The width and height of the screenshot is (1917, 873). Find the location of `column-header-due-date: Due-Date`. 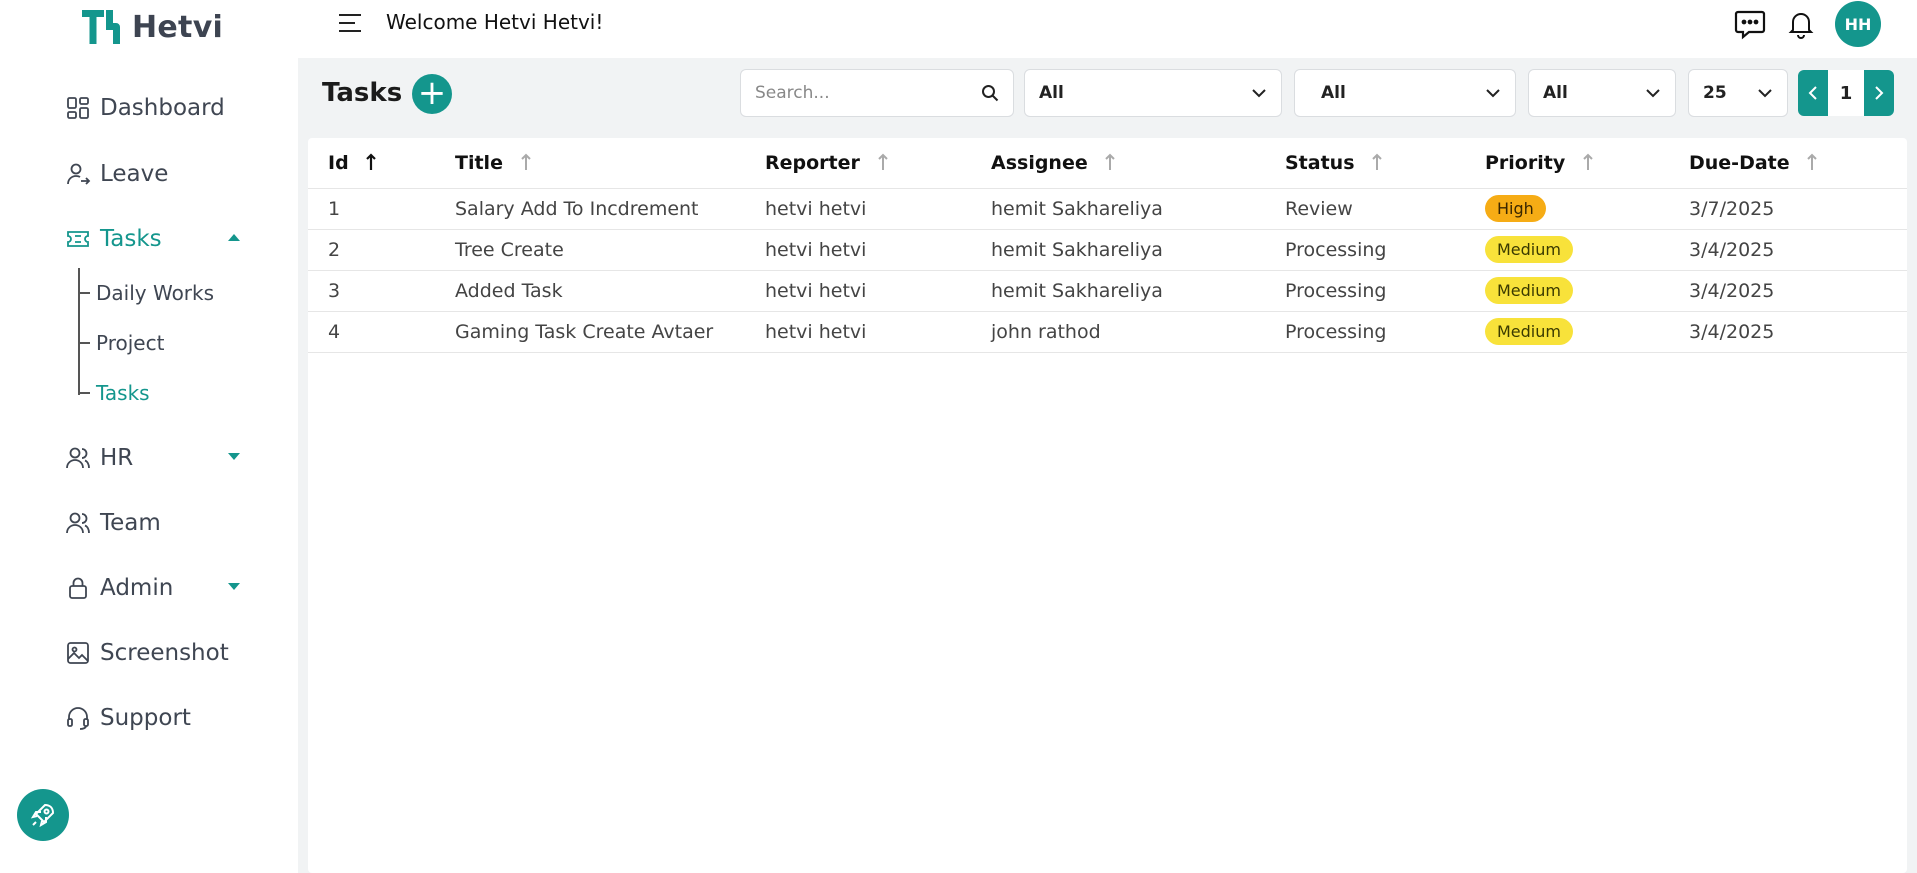

column-header-due-date: Due-Date is located at coordinates (1788, 163).